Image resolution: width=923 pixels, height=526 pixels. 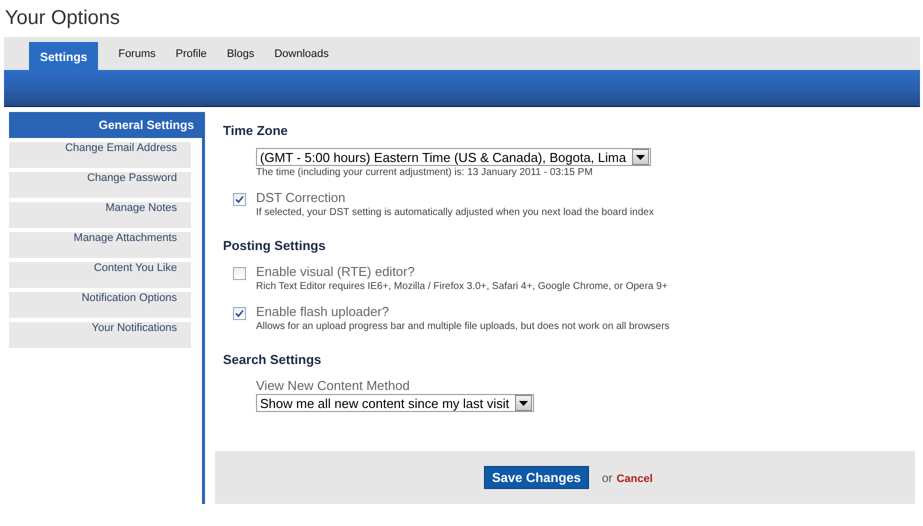 I want to click on sidebar-item: Manage Attachments, so click(x=100, y=245).